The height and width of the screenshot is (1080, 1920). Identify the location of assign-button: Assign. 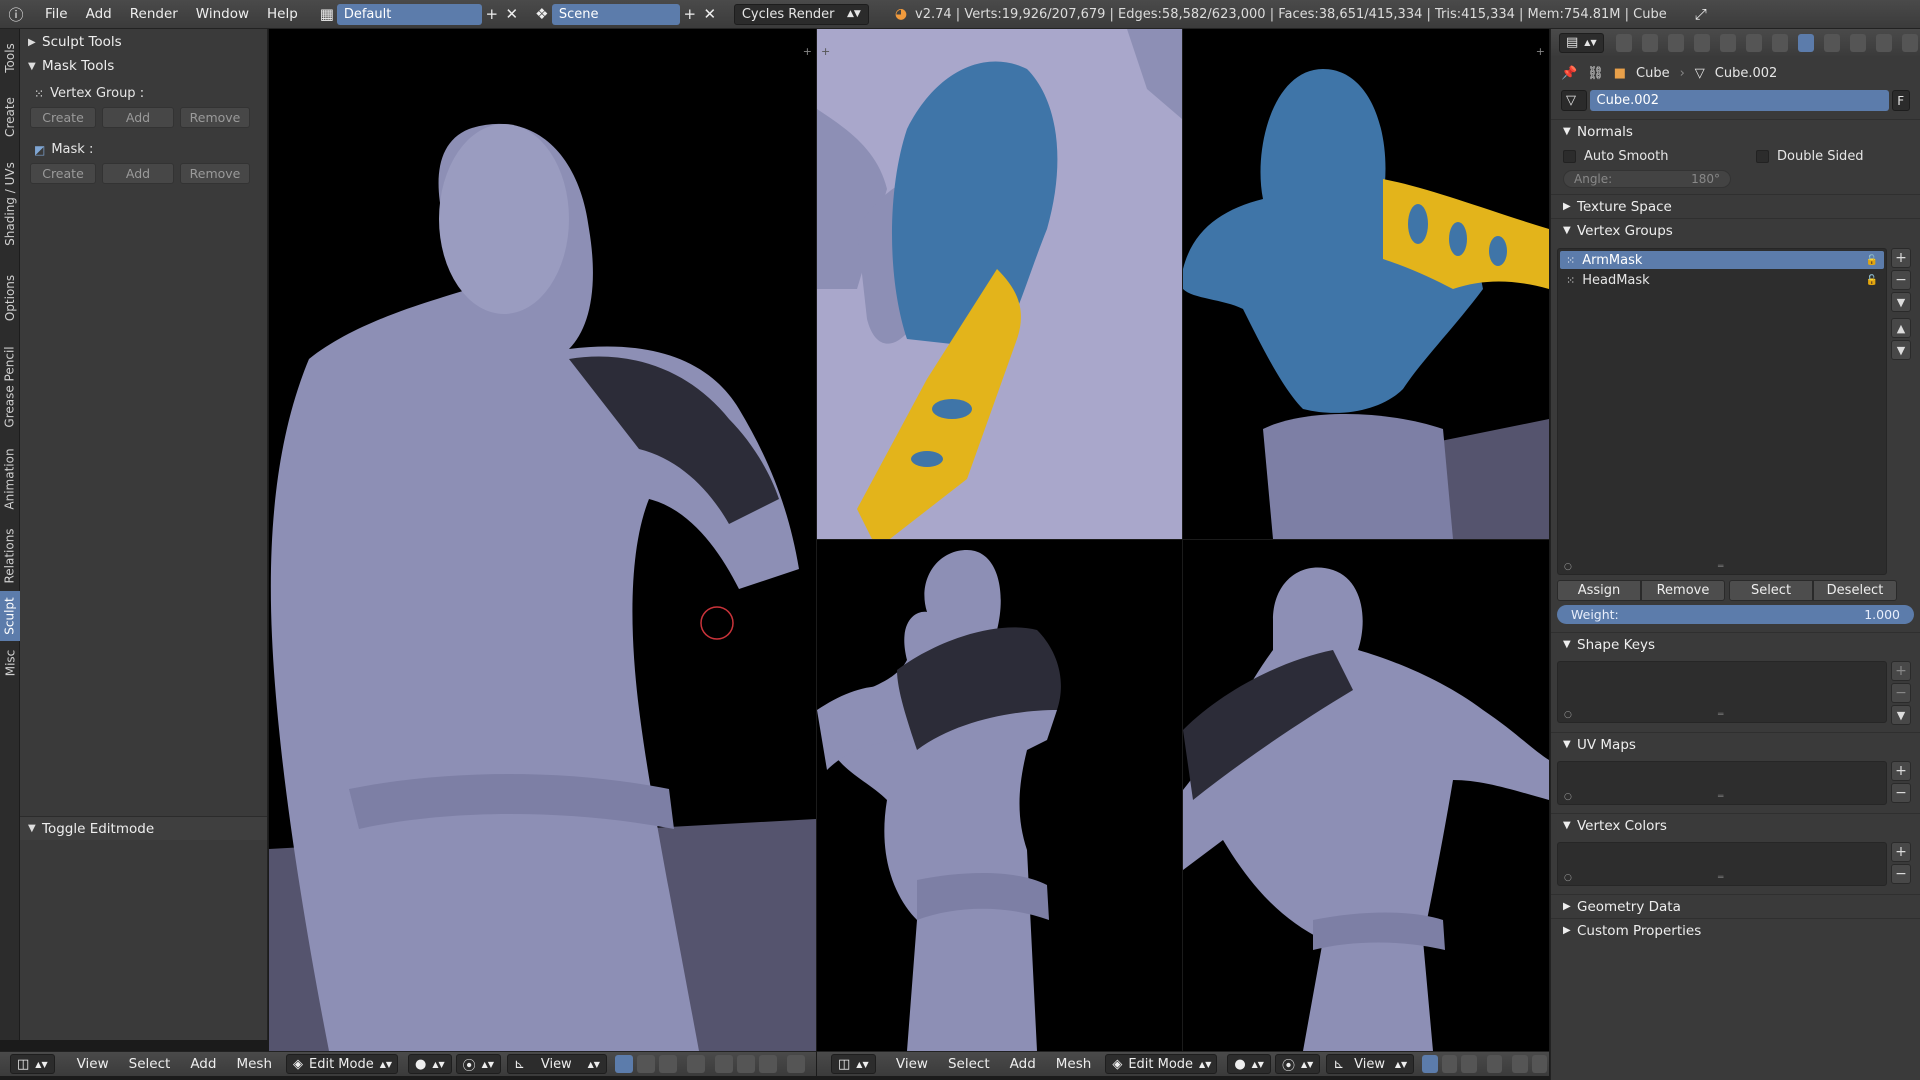
(1599, 590).